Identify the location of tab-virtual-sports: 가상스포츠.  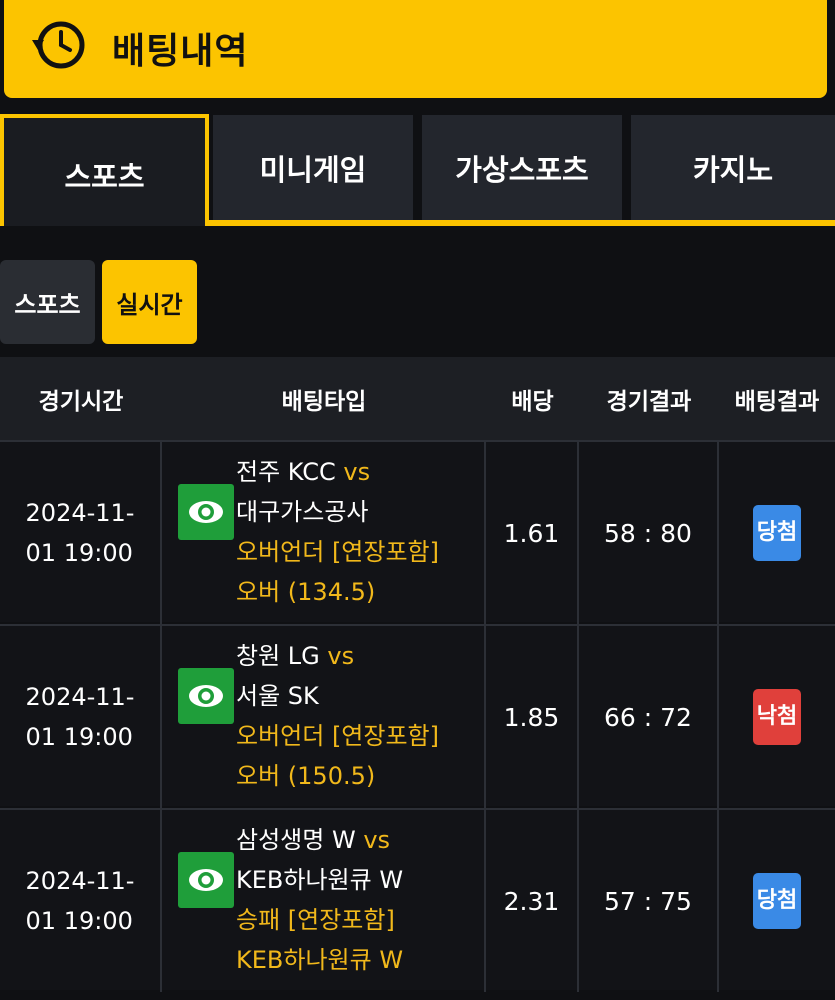
(522, 167).